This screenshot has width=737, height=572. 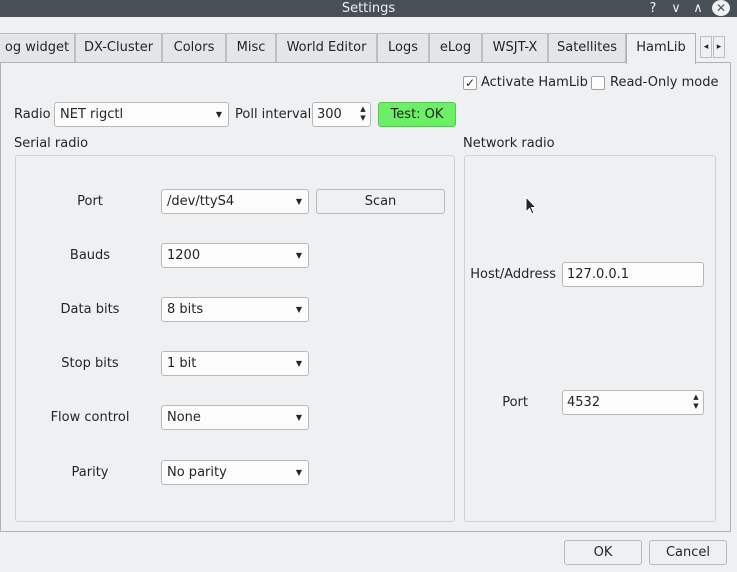 I want to click on help-icon: ?, so click(x=653, y=8).